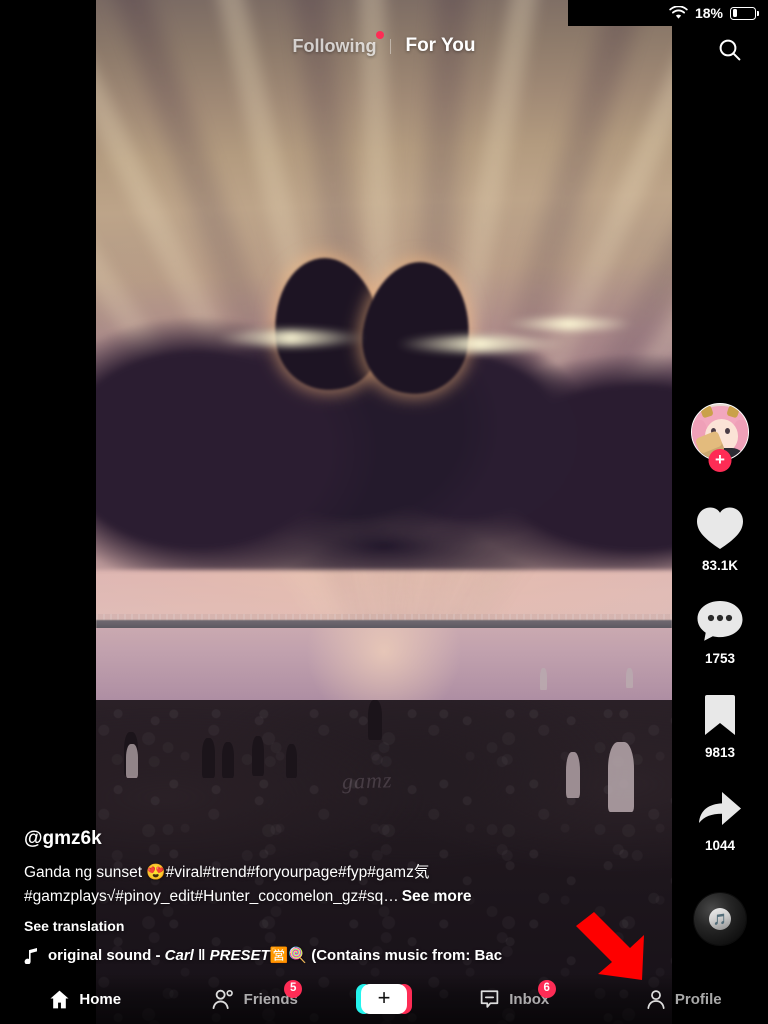  I want to click on status-bar: 18%, so click(668, 13).